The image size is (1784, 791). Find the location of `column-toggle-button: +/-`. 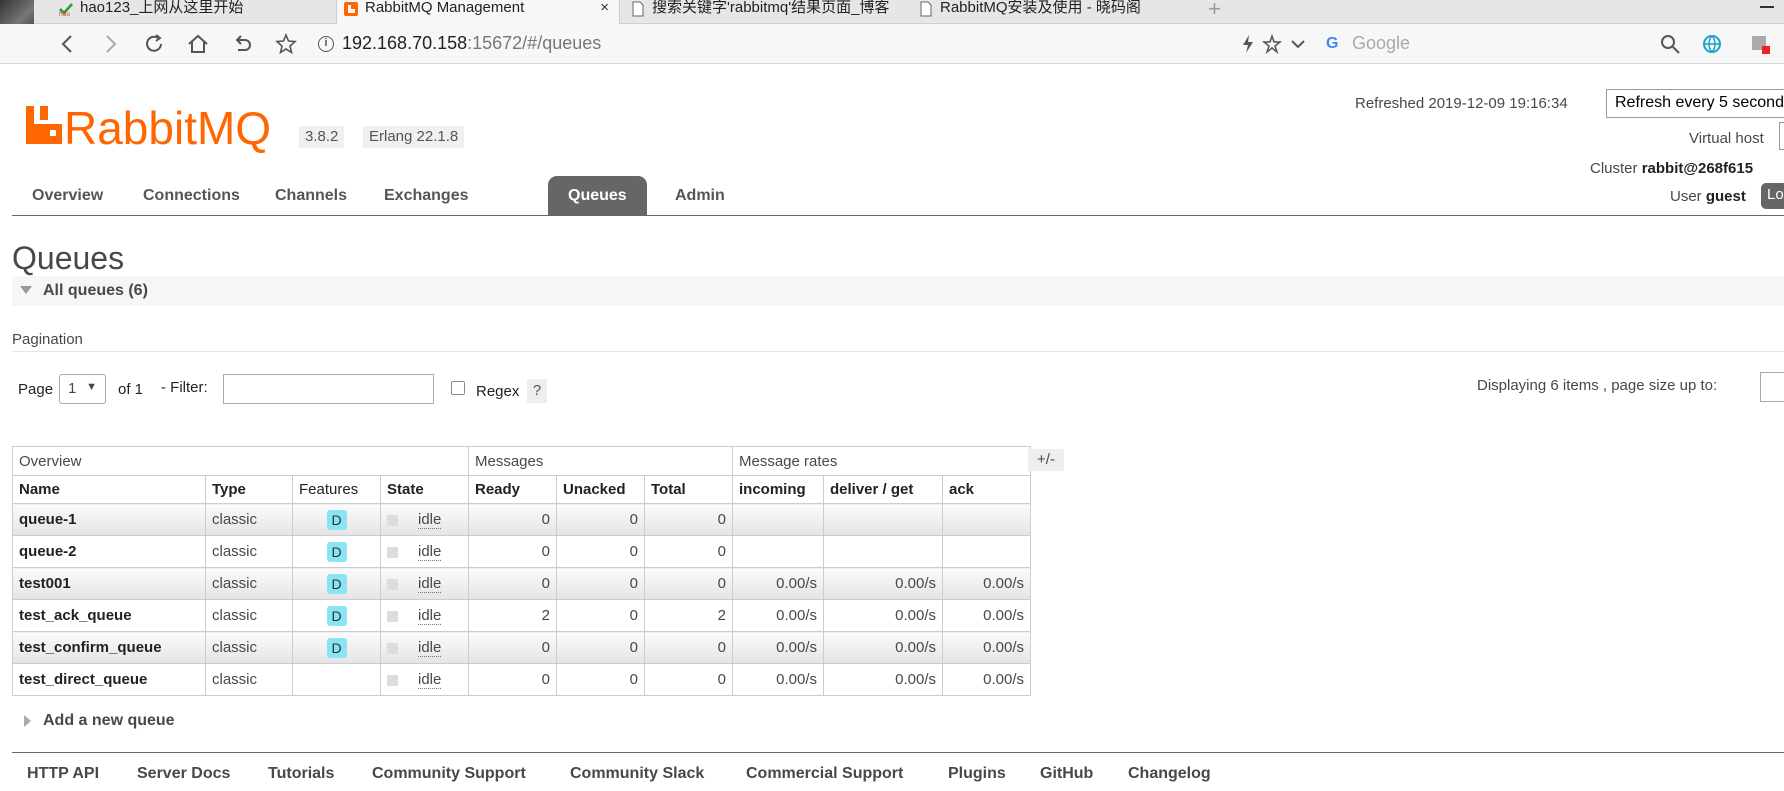

column-toggle-button: +/- is located at coordinates (1046, 460).